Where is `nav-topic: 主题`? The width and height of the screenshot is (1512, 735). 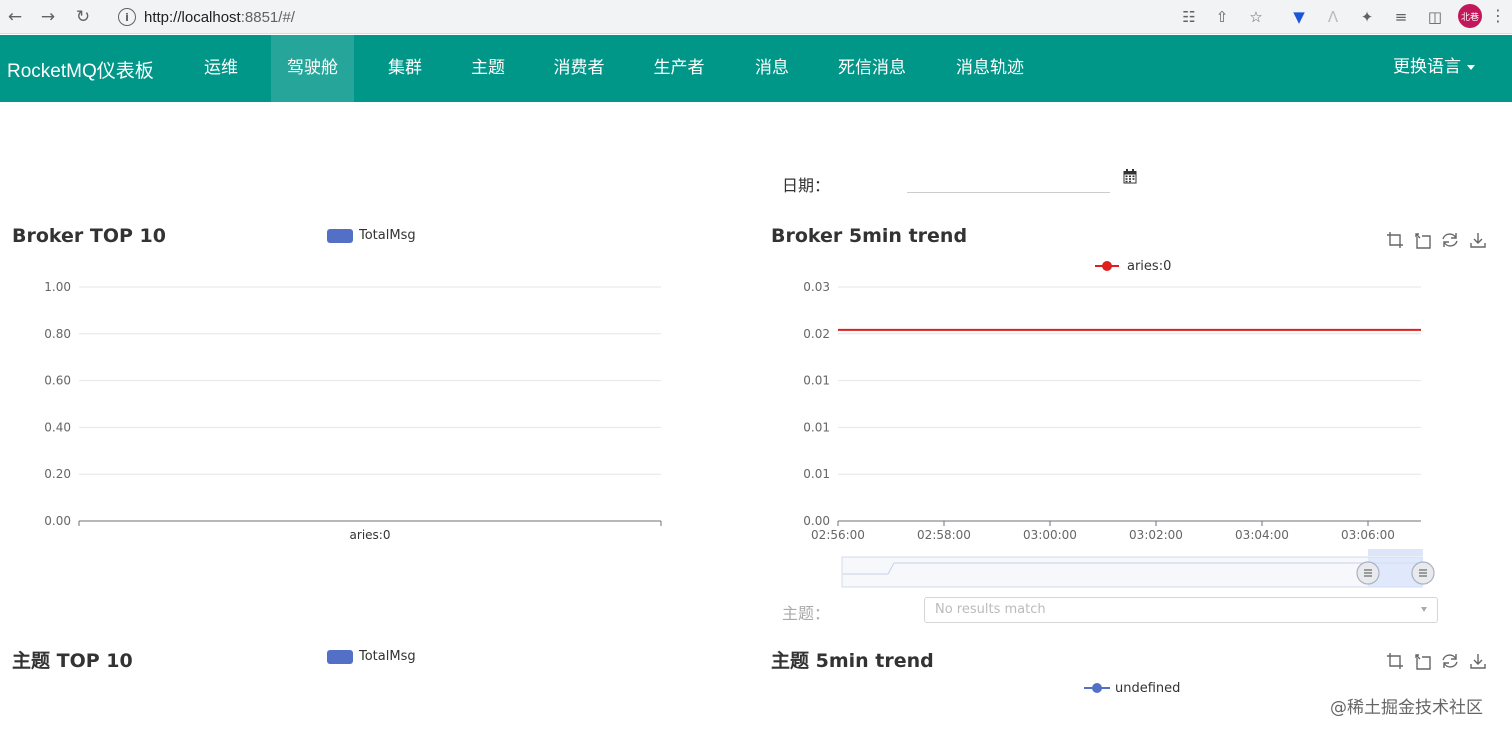
nav-topic: 主题 is located at coordinates (488, 68).